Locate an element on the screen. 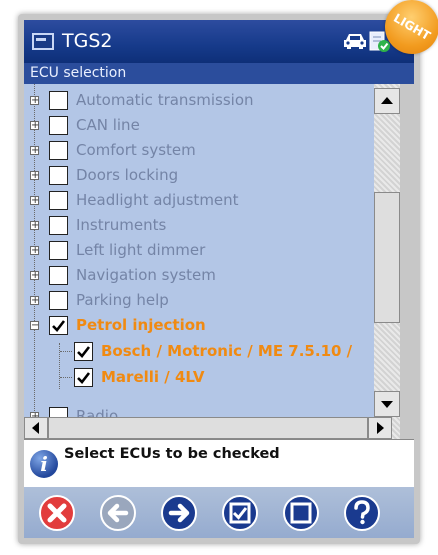  scroll-left-button is located at coordinates (36, 428).